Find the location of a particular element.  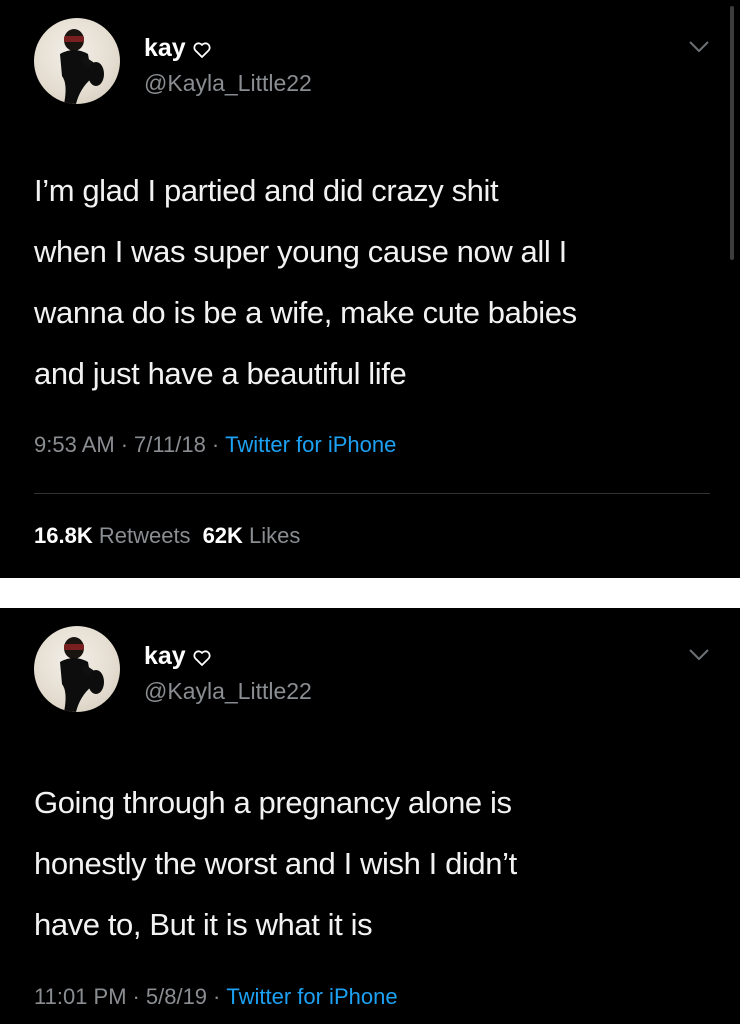

tweet-date: 7/11/18 is located at coordinates (170, 444).